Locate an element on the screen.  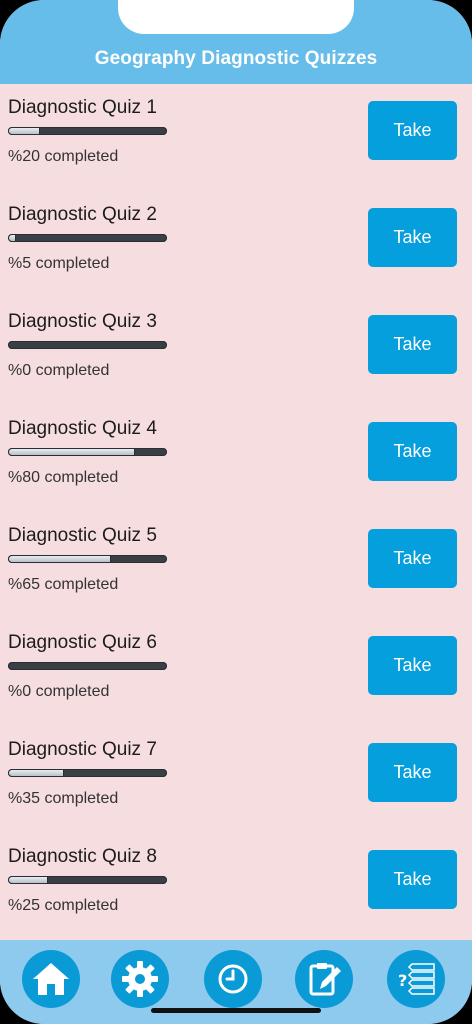
quiz-name: Diagnostic Quiz 5 is located at coordinates (82, 535).